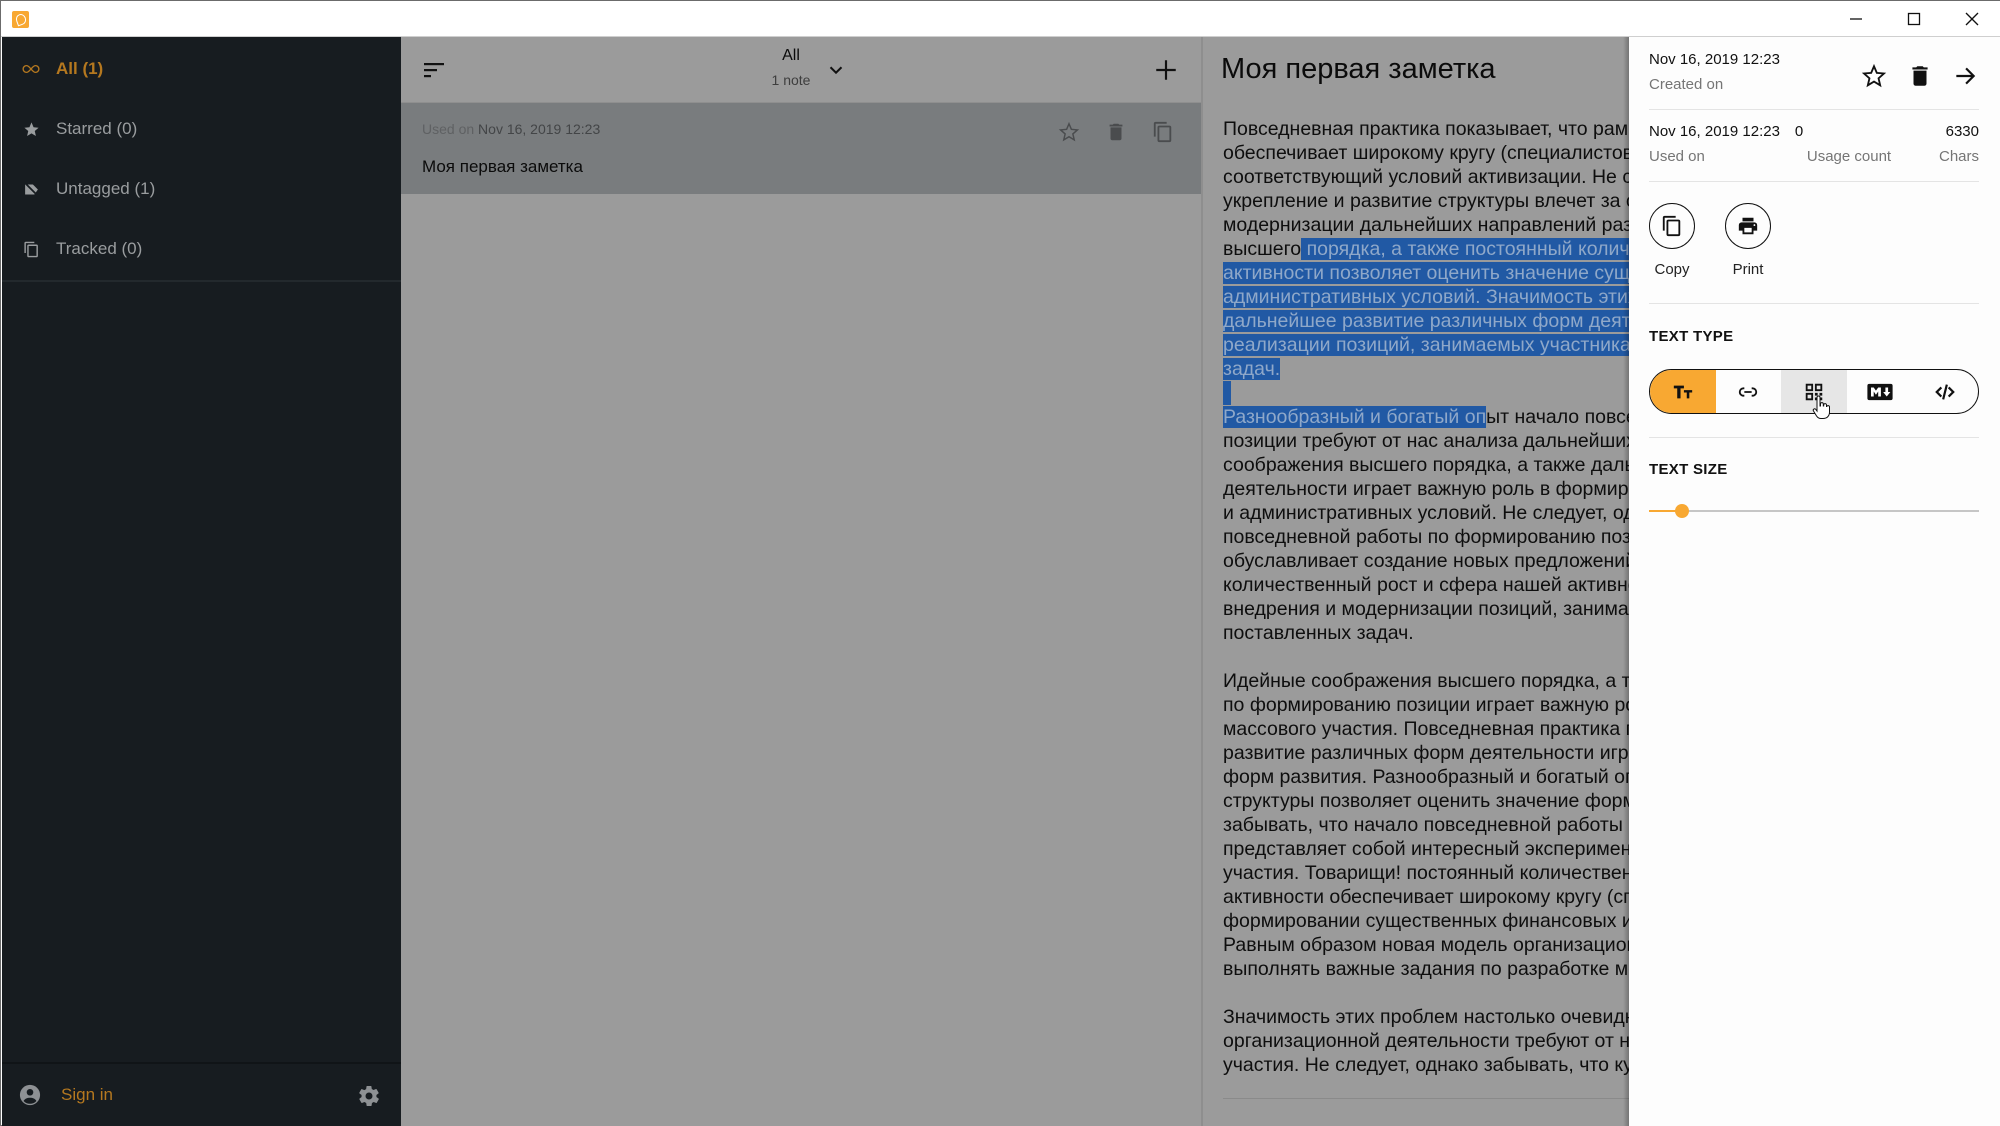 The height and width of the screenshot is (1126, 2000). What do you see at coordinates (201, 1094) in the screenshot?
I see `sidebar-footer: Sign in` at bounding box center [201, 1094].